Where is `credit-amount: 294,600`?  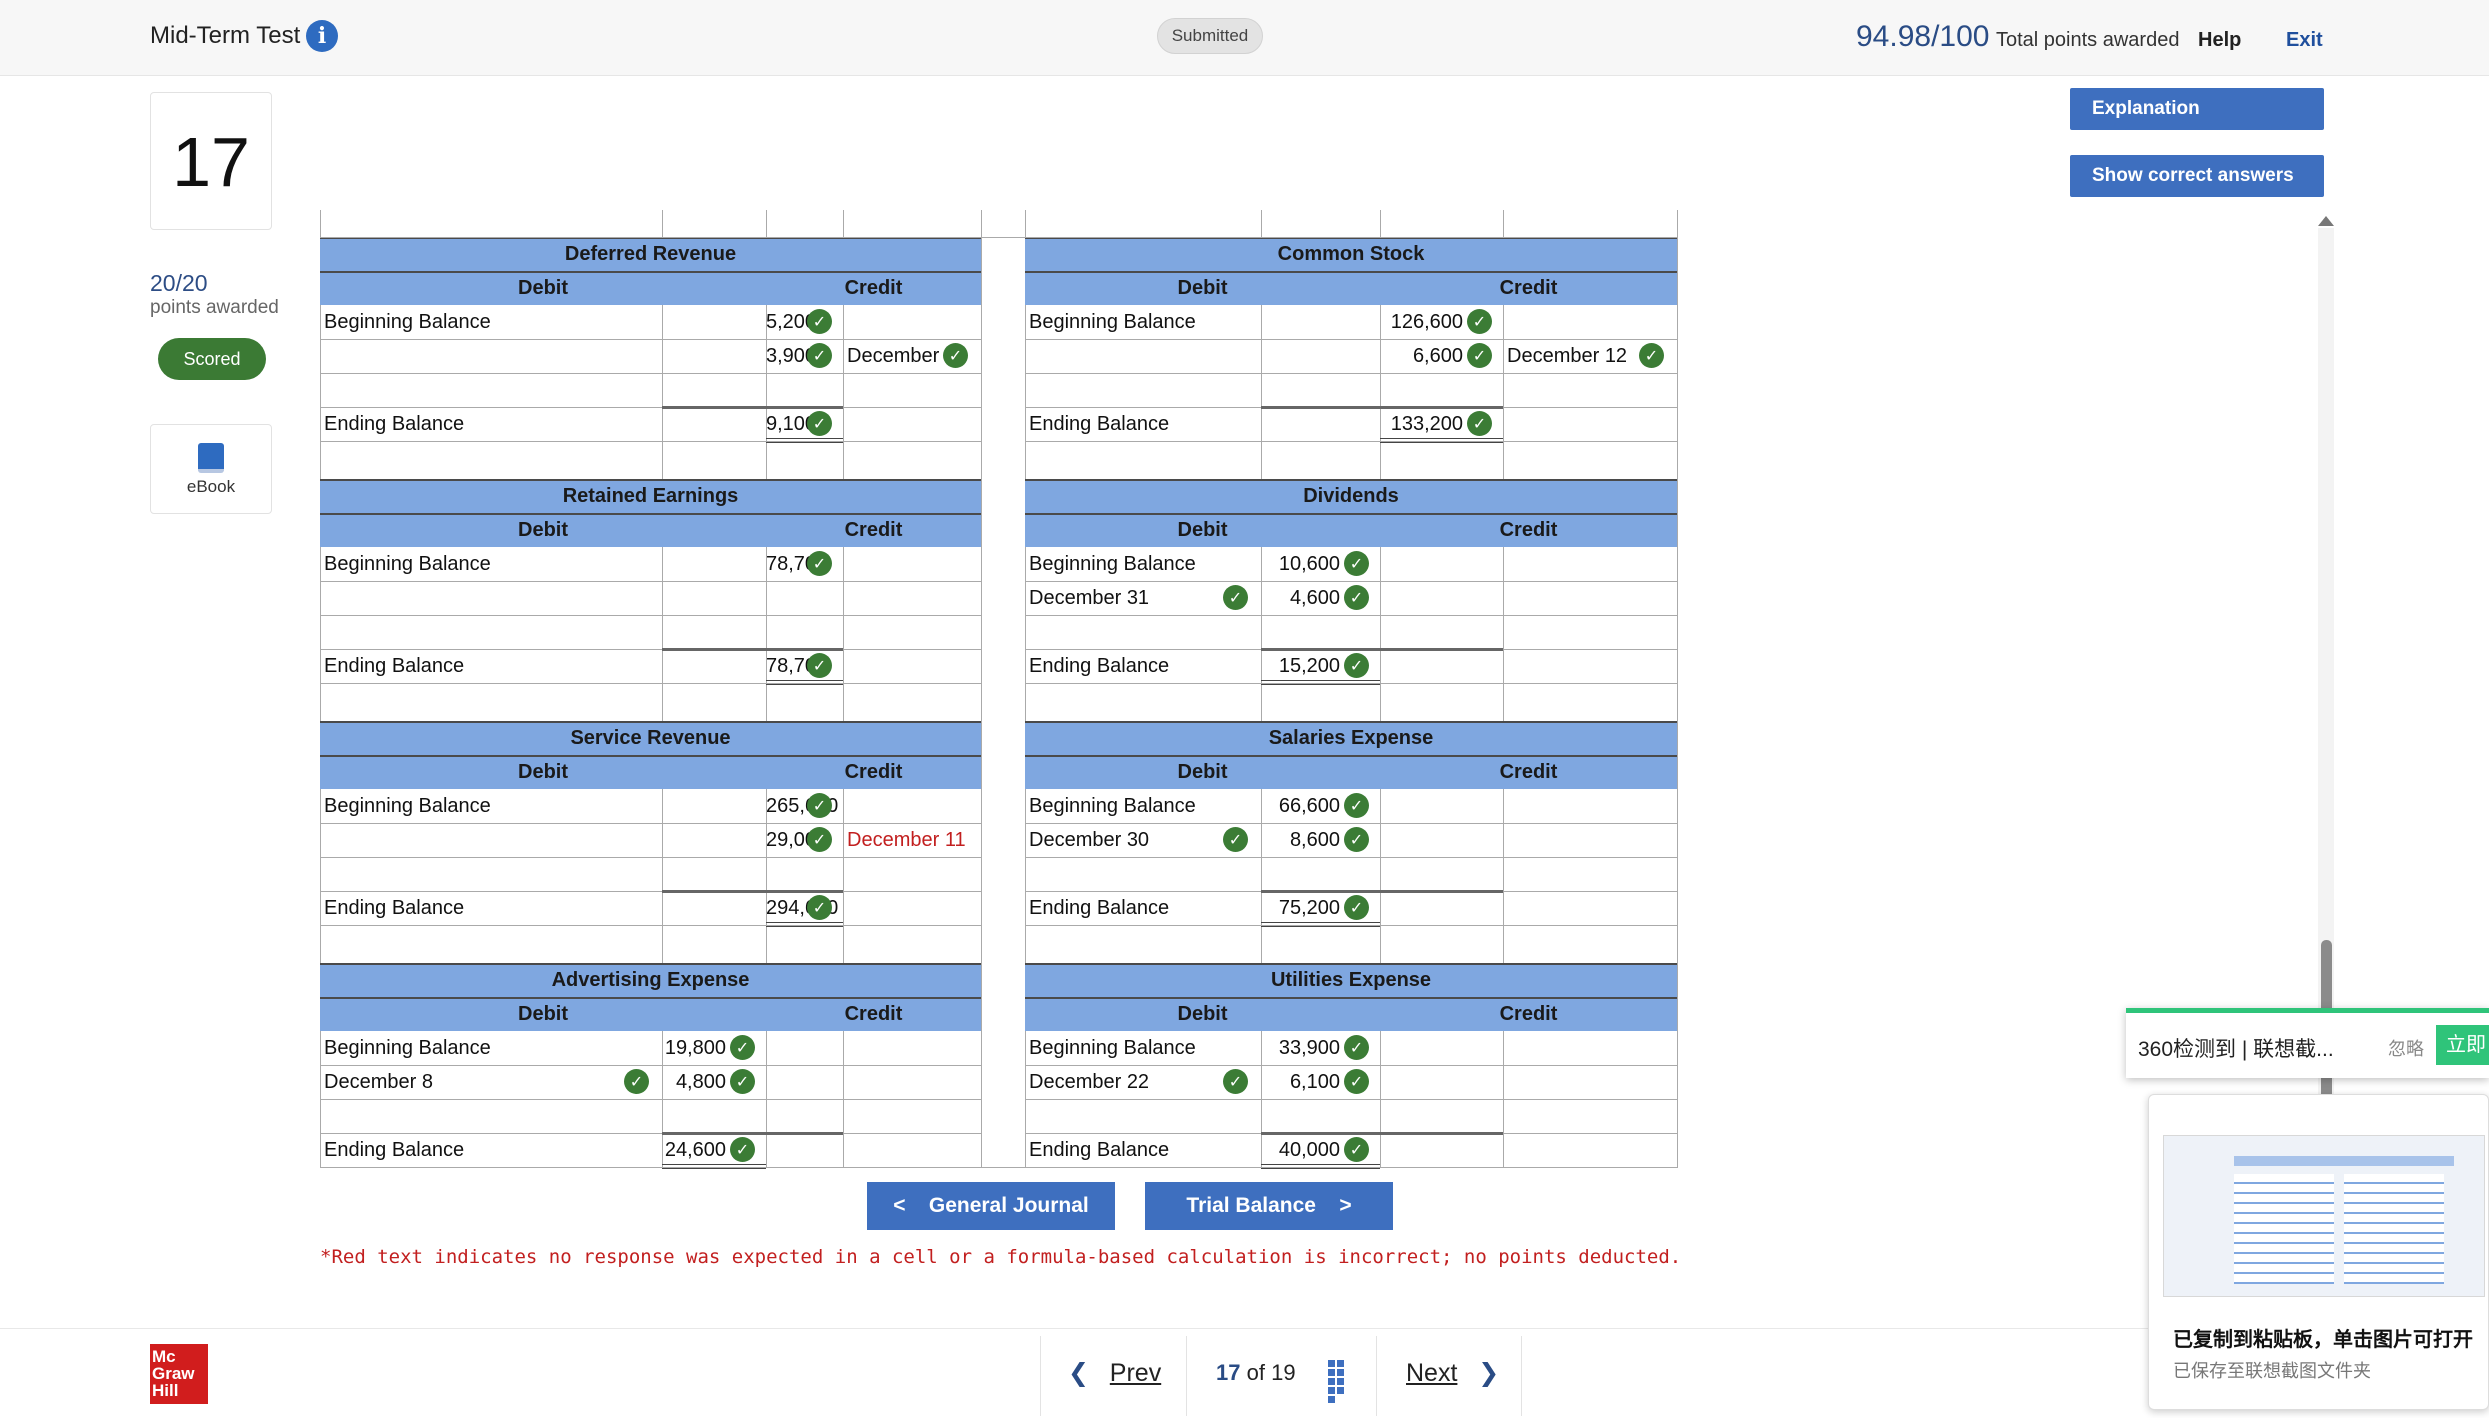 credit-amount: 294,600 is located at coordinates (802, 908).